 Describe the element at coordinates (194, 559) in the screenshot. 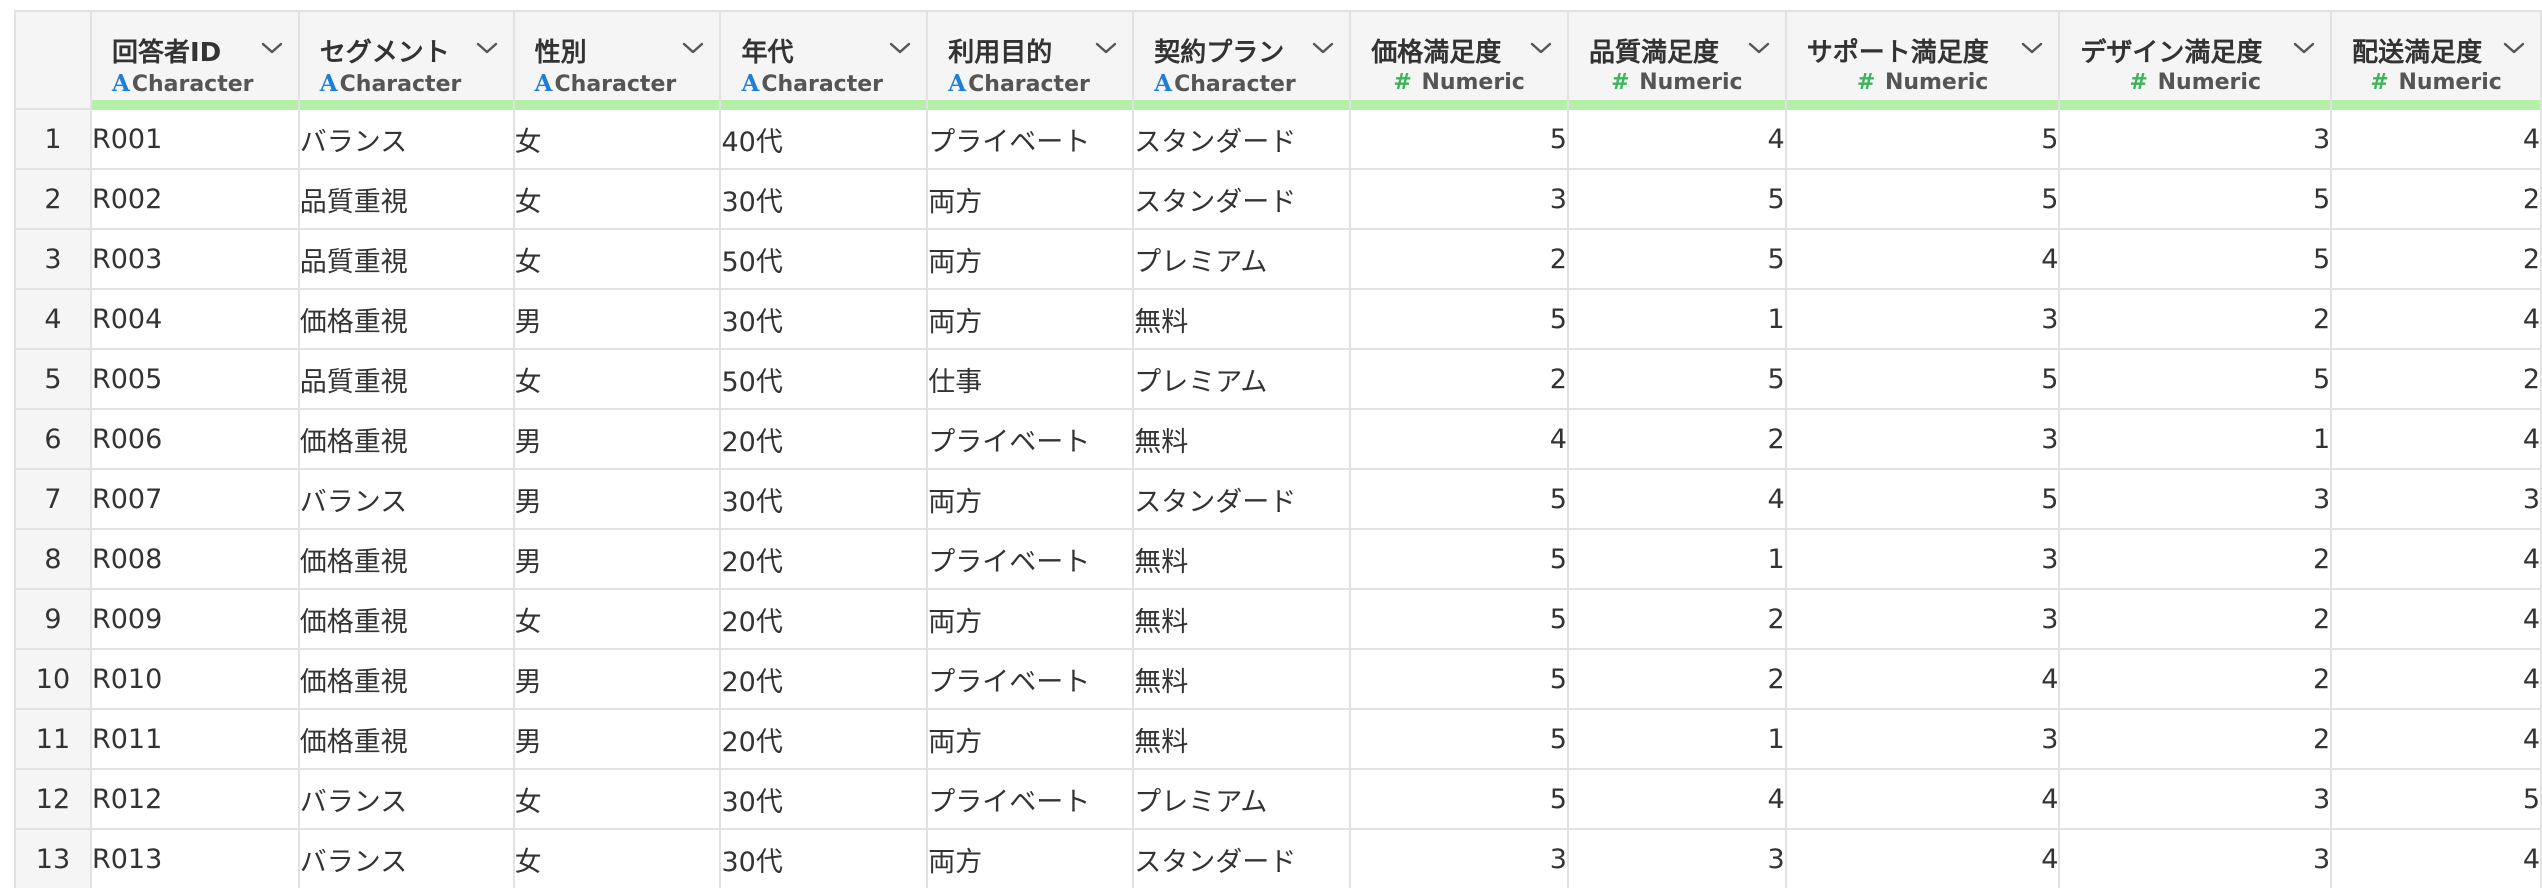

I see `table-cell: R008` at that location.